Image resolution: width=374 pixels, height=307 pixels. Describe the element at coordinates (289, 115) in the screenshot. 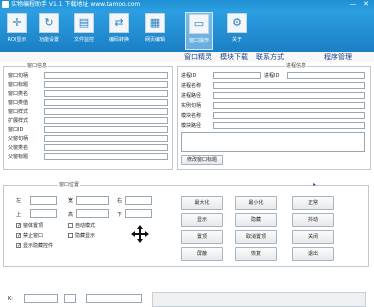

I see `module-name-field` at that location.